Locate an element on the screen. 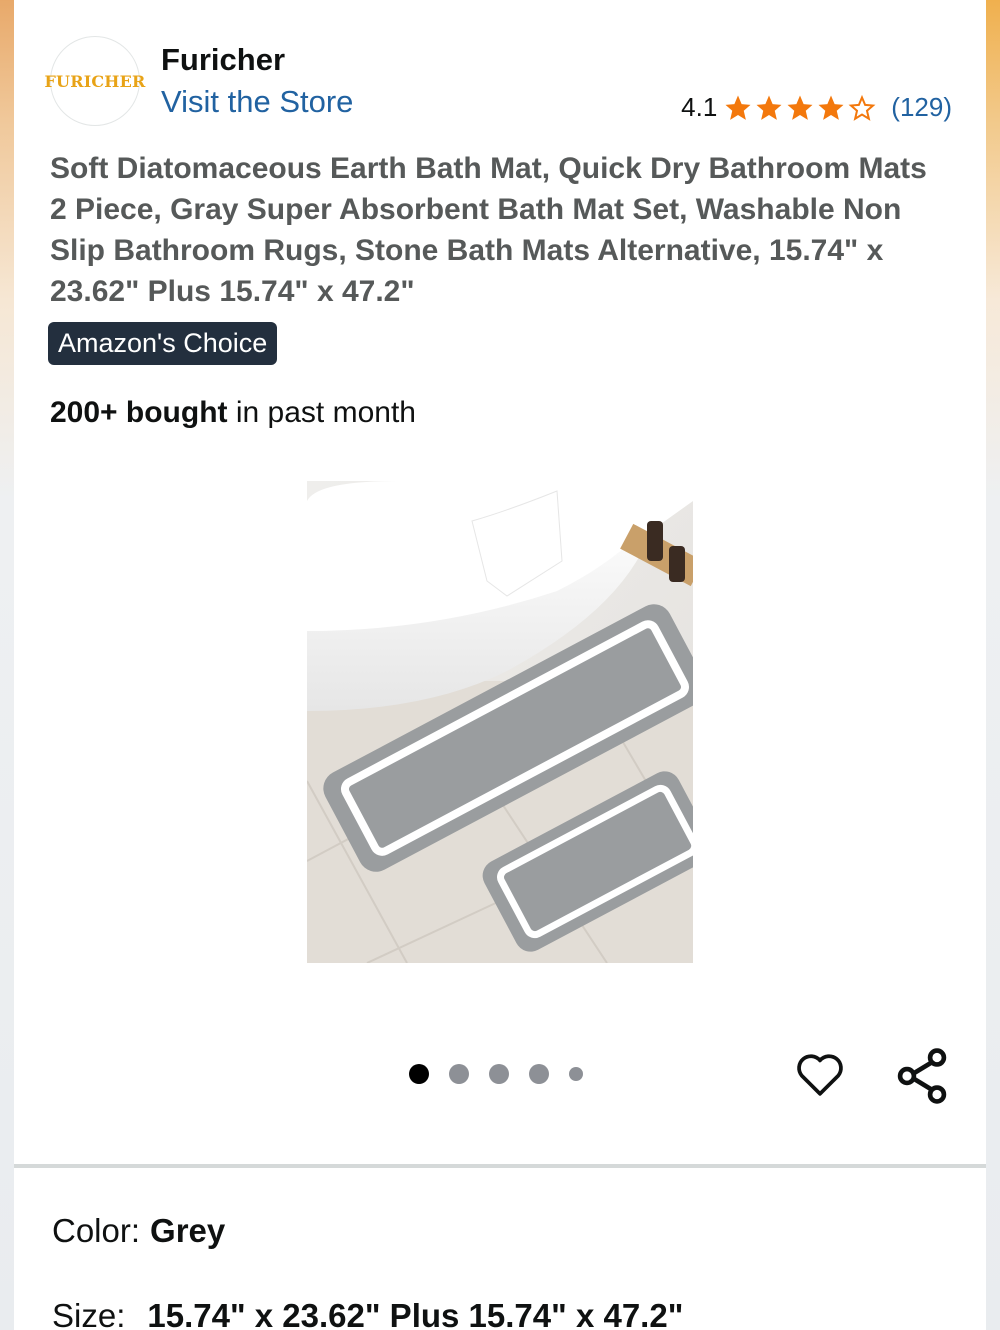  size-label: Size: is located at coordinates (89, 1313).